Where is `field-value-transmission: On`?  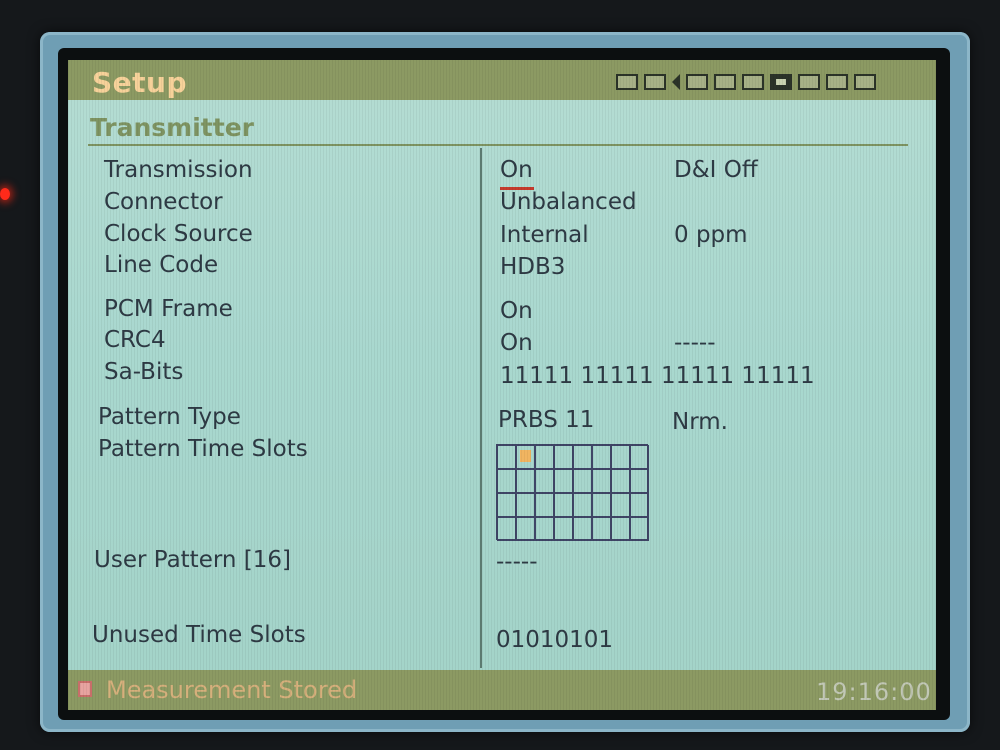 field-value-transmission: On is located at coordinates (516, 170).